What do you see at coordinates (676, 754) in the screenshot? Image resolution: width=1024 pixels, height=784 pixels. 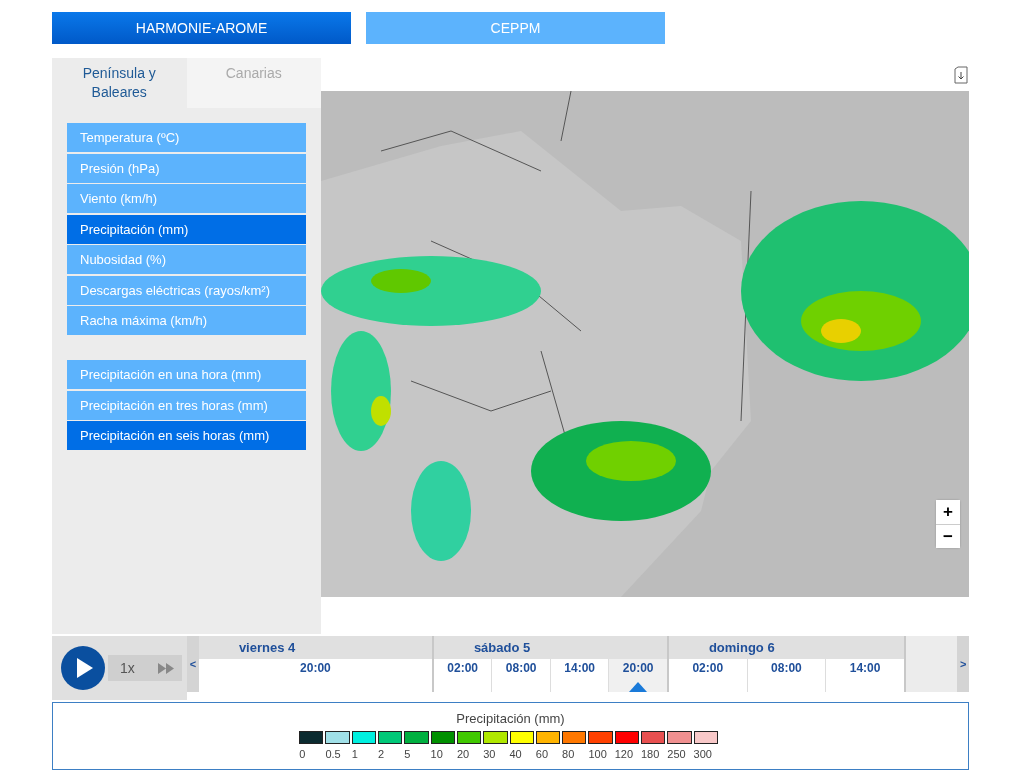 I see `legend-label: 250` at bounding box center [676, 754].